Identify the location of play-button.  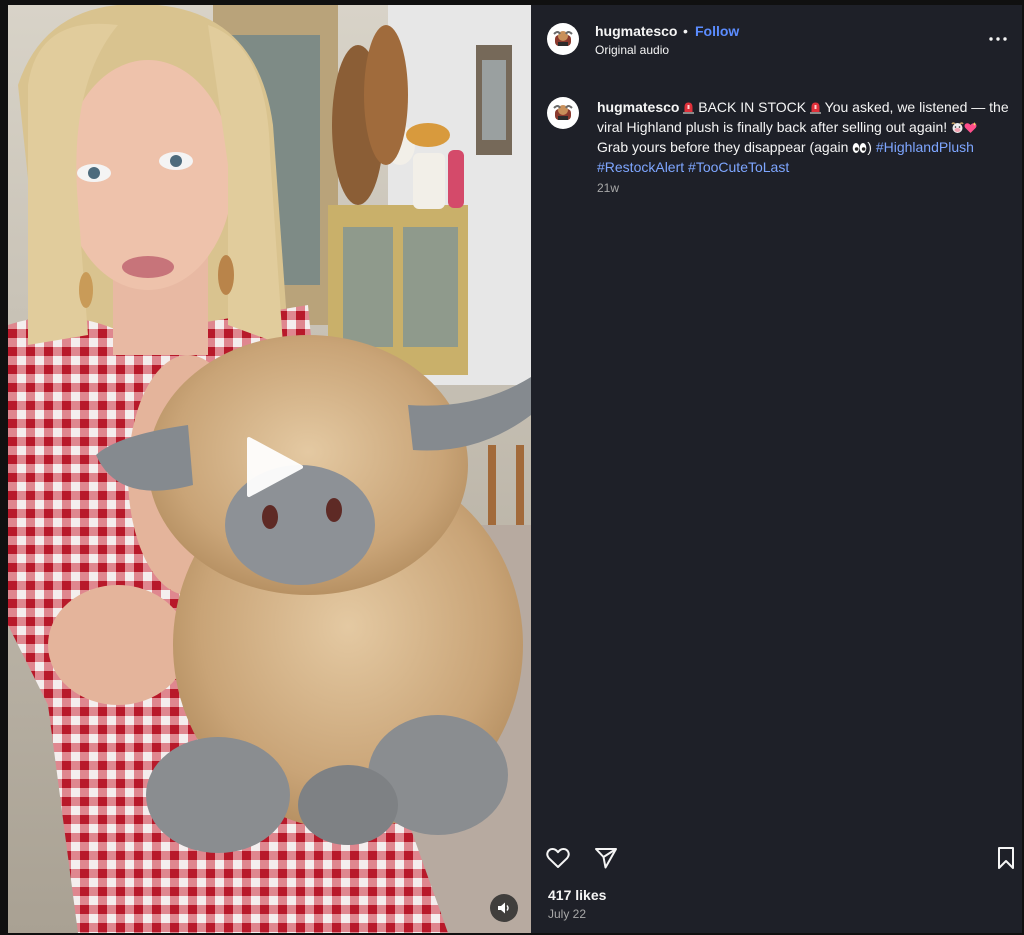
(273, 467).